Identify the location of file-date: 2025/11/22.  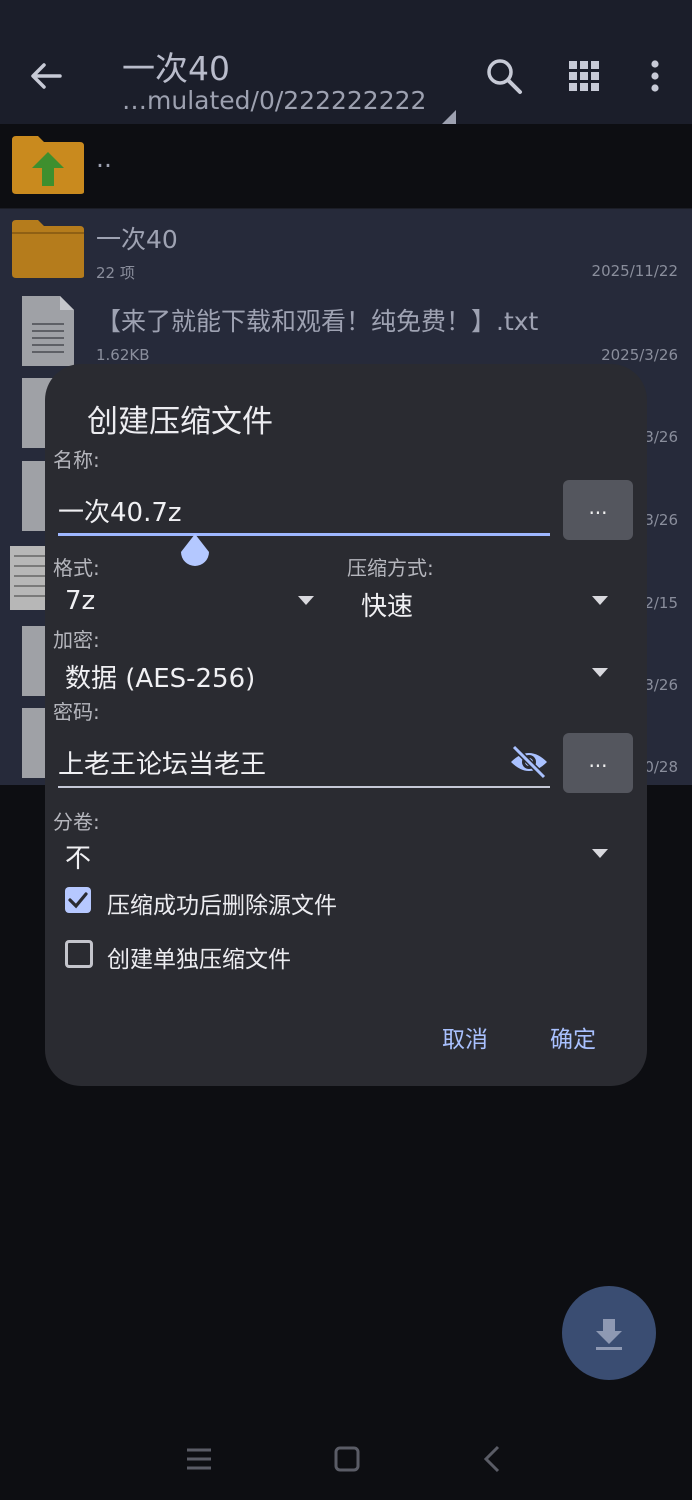
(634, 271).